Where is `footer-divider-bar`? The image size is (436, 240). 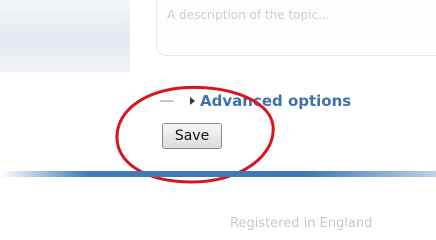 footer-divider-bar is located at coordinates (218, 174).